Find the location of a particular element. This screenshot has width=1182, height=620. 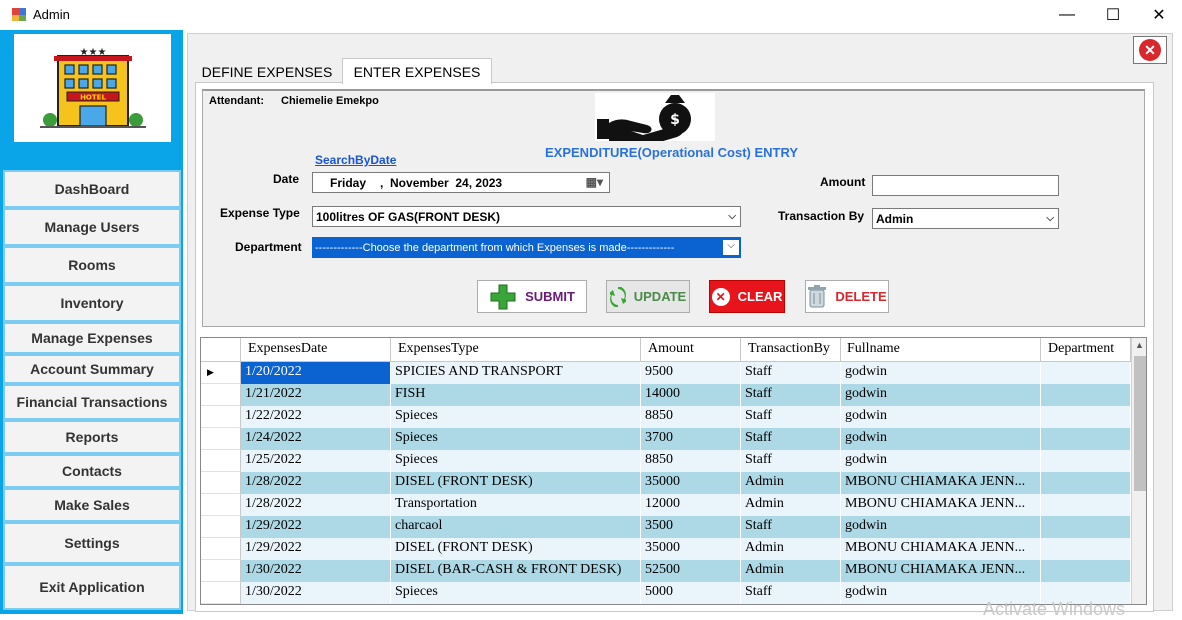

row-header: ▶ is located at coordinates (221, 373).